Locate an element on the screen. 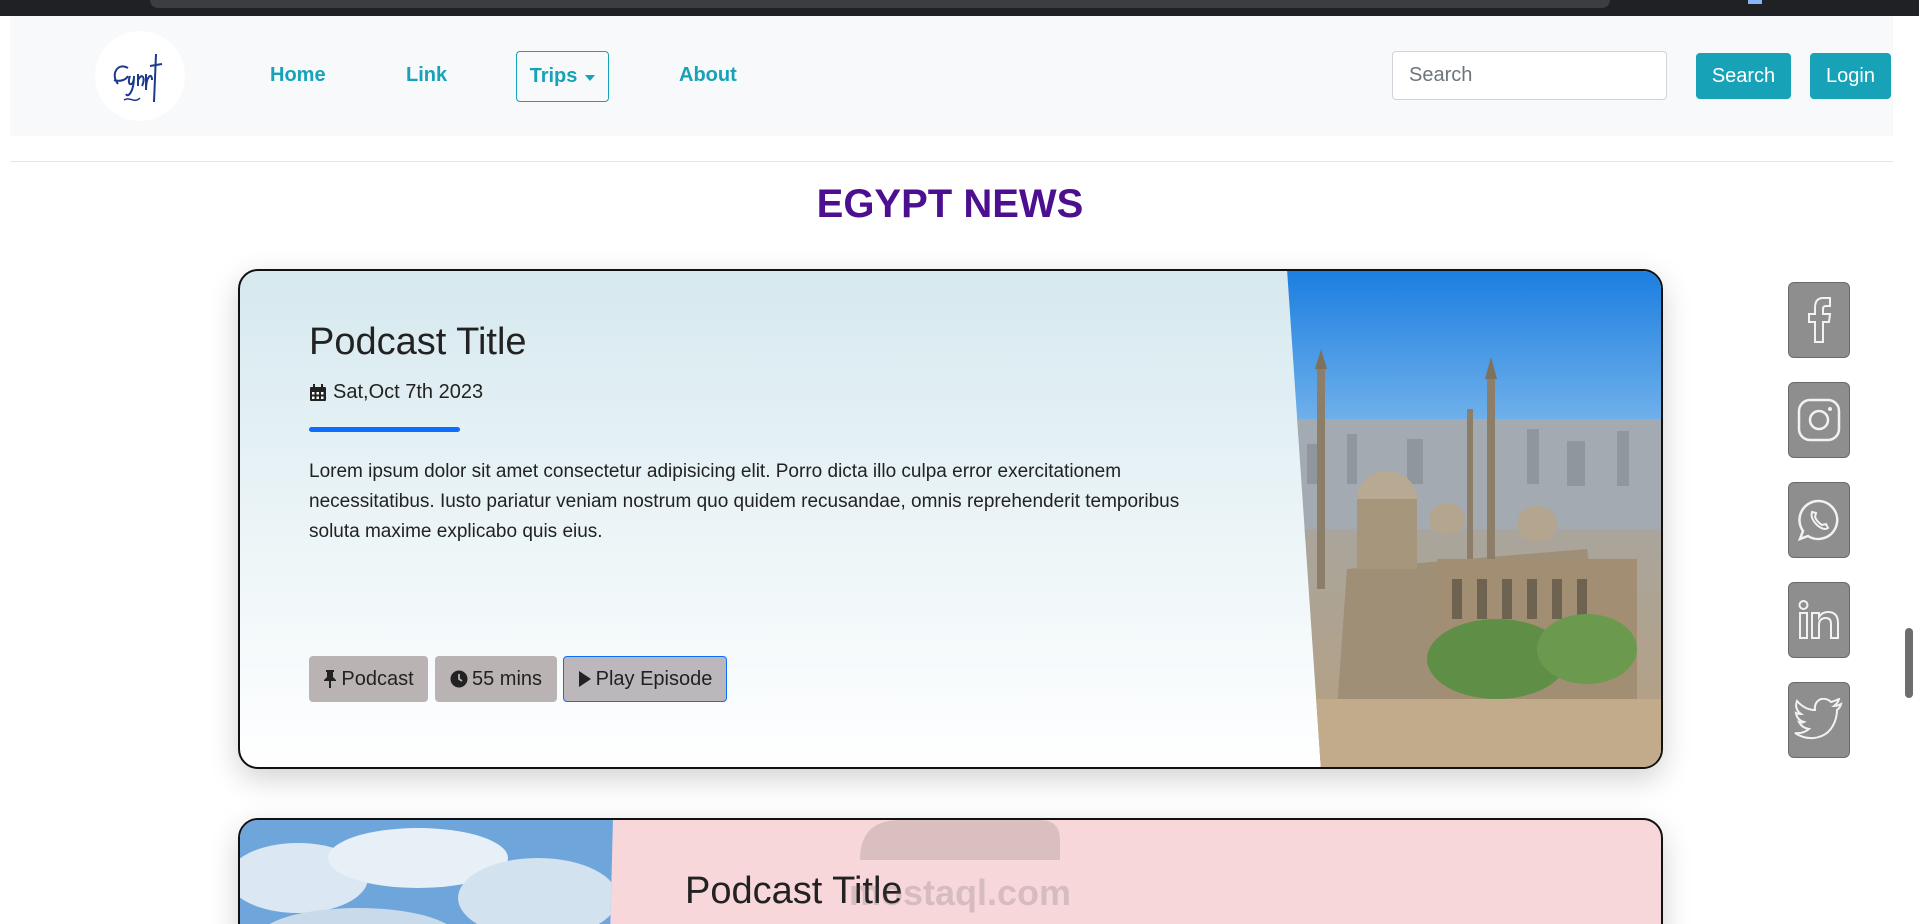 This screenshot has height=924, width=1919. social-instagram is located at coordinates (1819, 420).